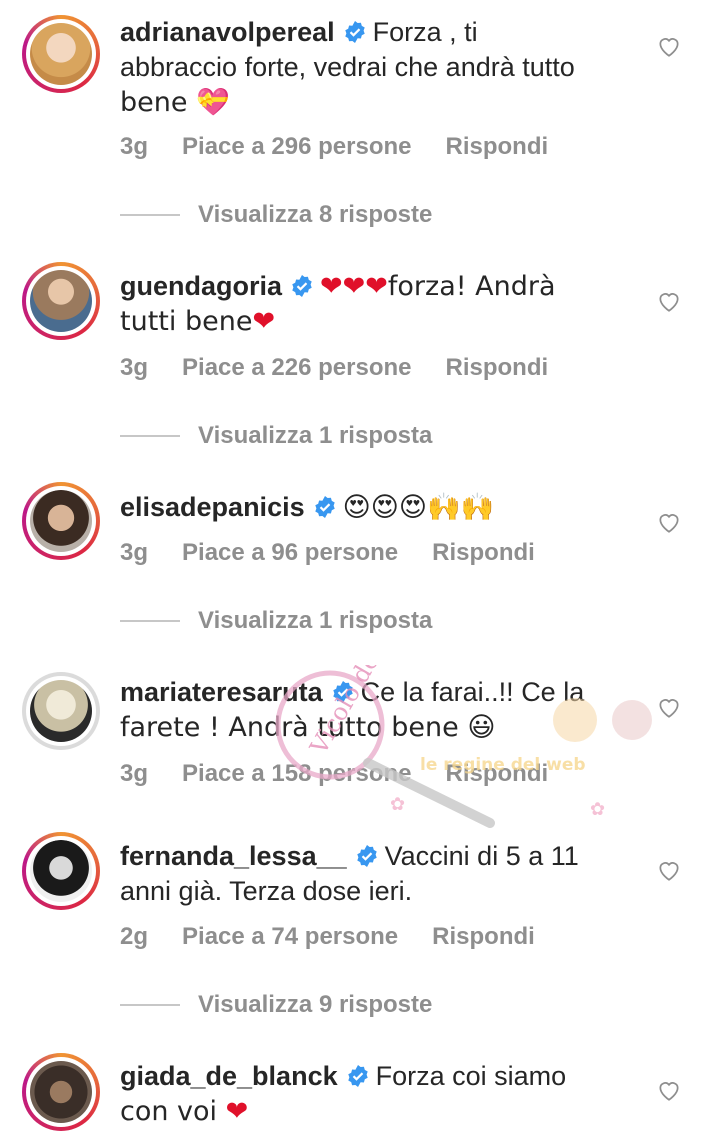  What do you see at coordinates (229, 1076) in the screenshot?
I see `username-link: giada_de_blanck` at bounding box center [229, 1076].